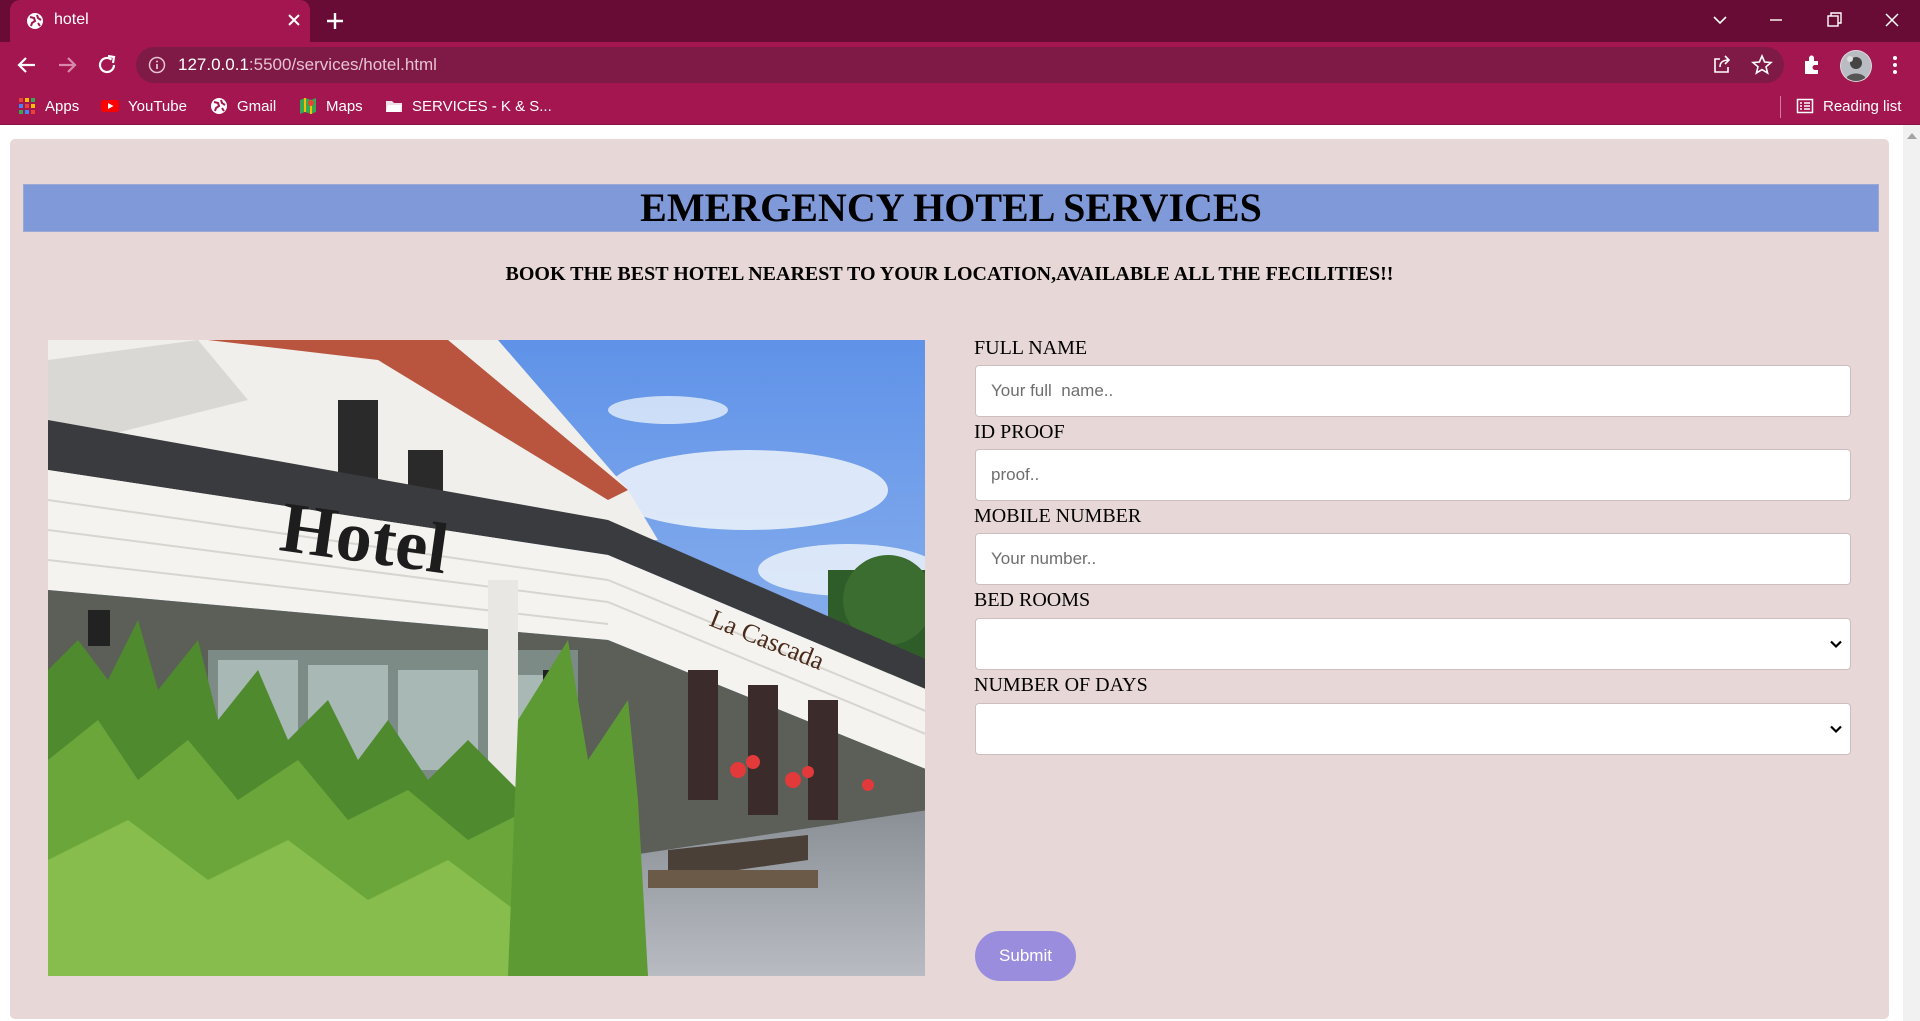  What do you see at coordinates (1862, 106) in the screenshot?
I see `reading-list-label: Reading list` at bounding box center [1862, 106].